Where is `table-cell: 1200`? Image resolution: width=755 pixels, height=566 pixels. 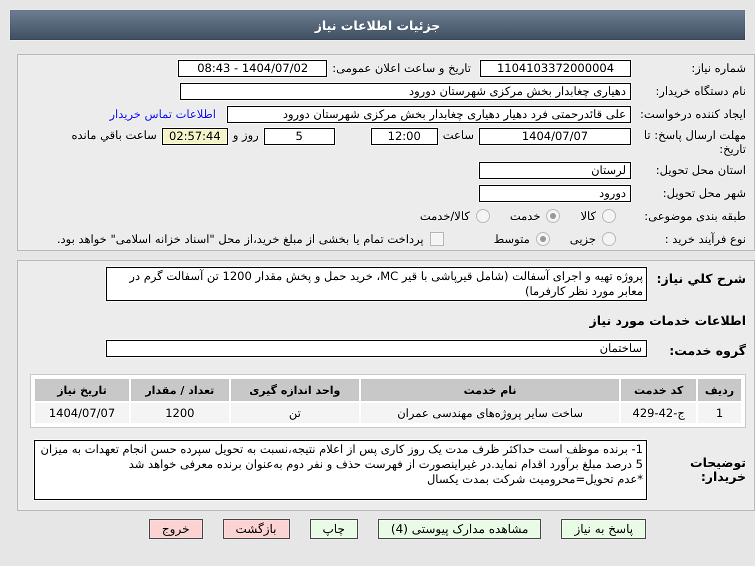
table-cell: 1200 is located at coordinates (180, 413).